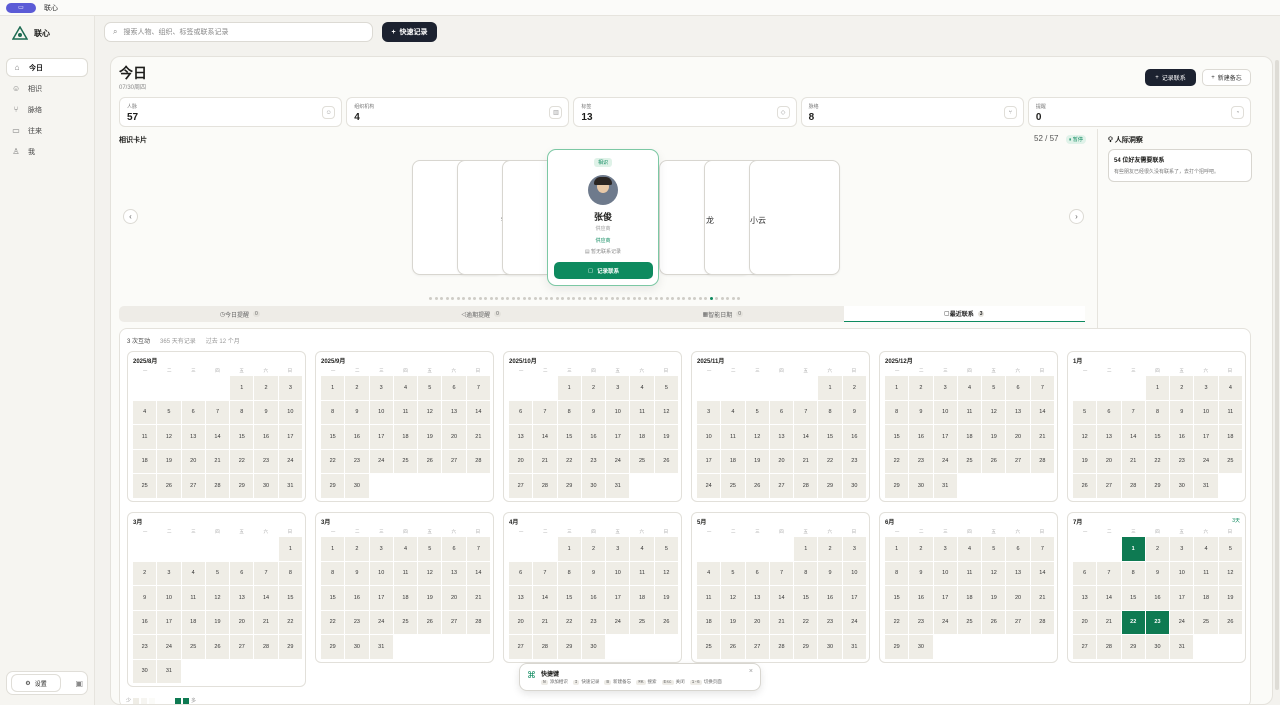  Describe the element at coordinates (21, 7) in the screenshot. I see `app-icon: ▭` at that location.